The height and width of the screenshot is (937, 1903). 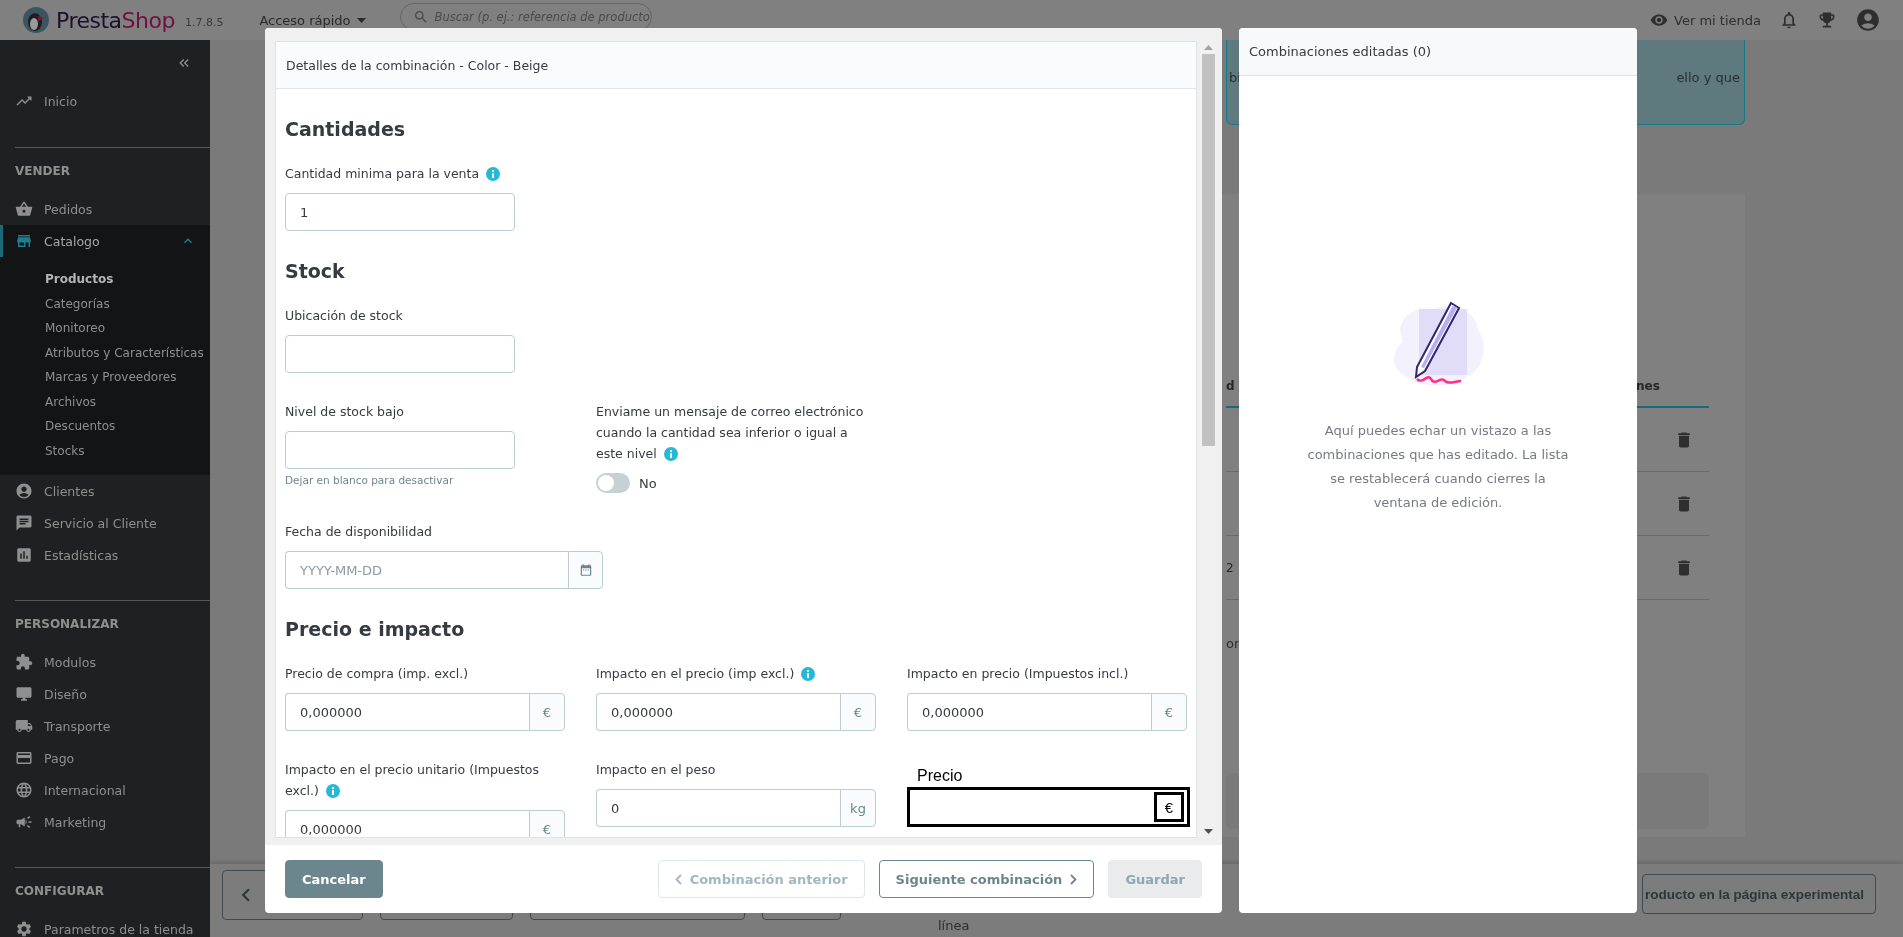 What do you see at coordinates (1438, 52) in the screenshot?
I see `panel-title: Combinaciones editadas (0)` at bounding box center [1438, 52].